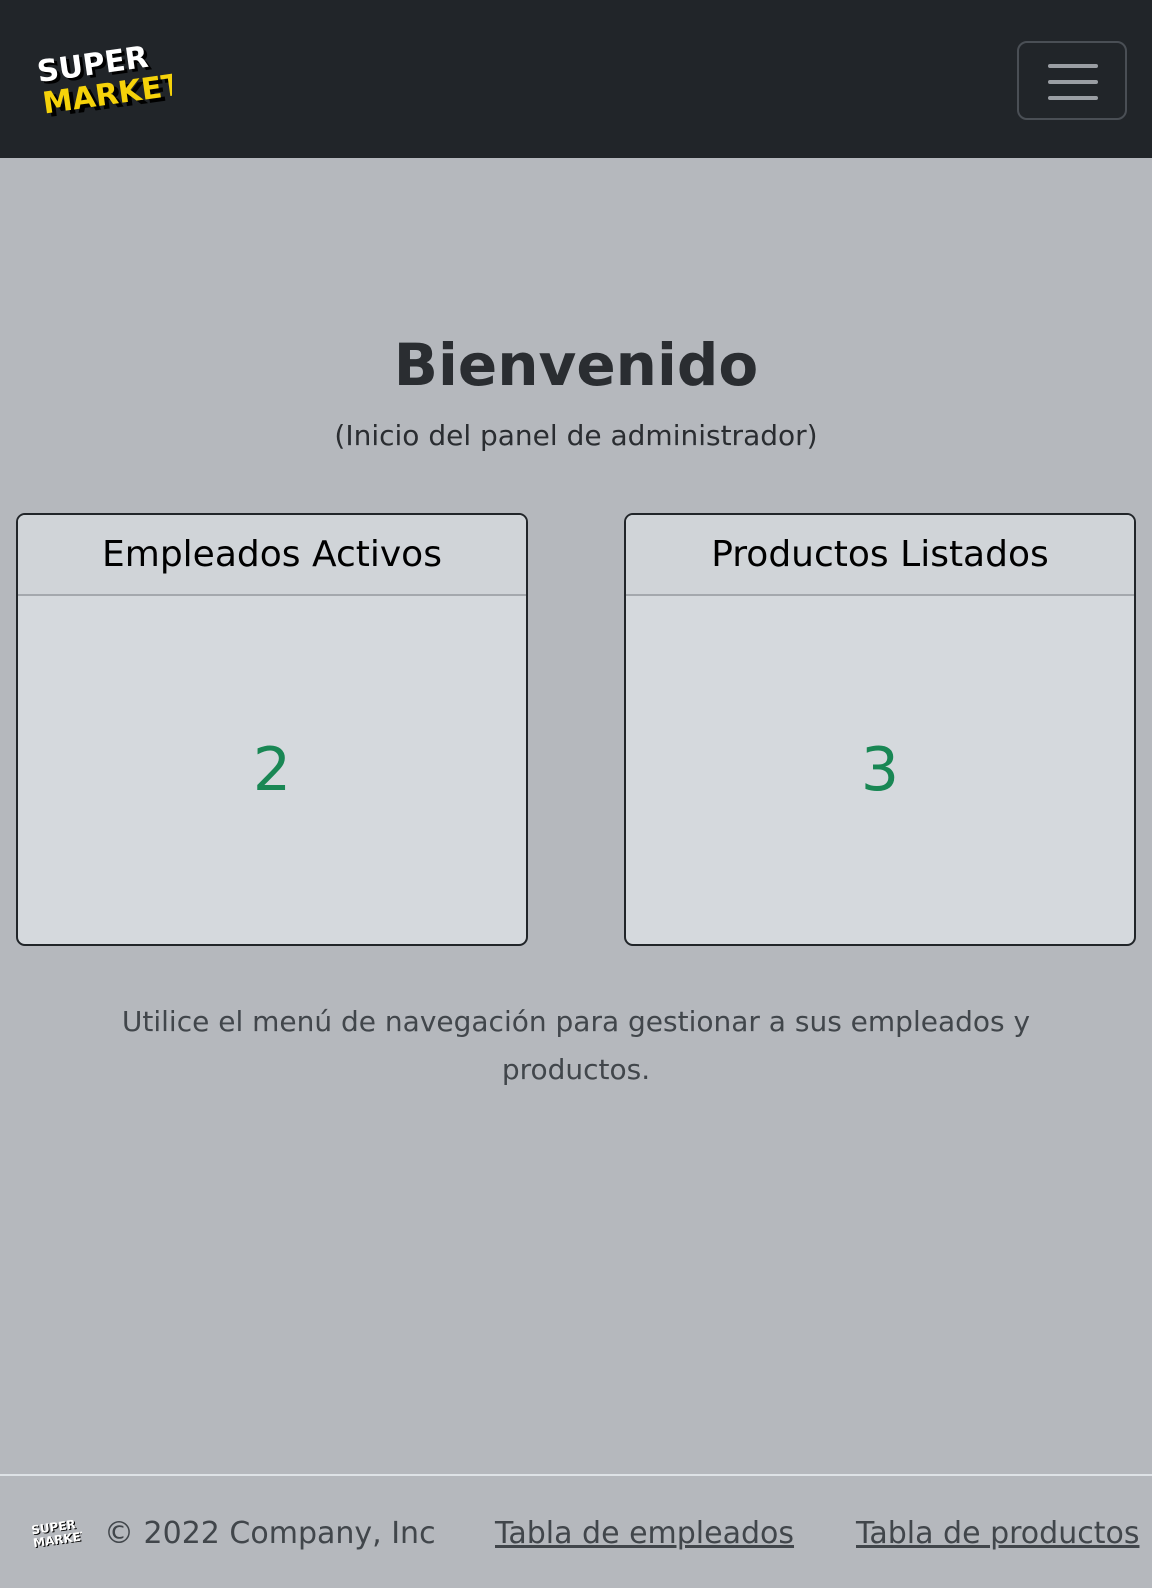  What do you see at coordinates (270, 1533) in the screenshot?
I see `copyright-text: © 2022 Company, Inc` at bounding box center [270, 1533].